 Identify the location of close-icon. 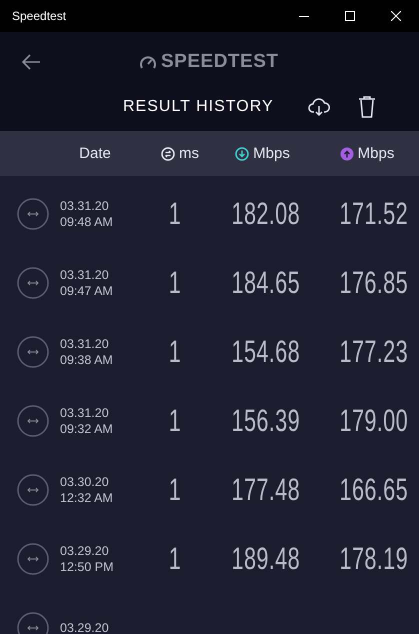
(396, 16).